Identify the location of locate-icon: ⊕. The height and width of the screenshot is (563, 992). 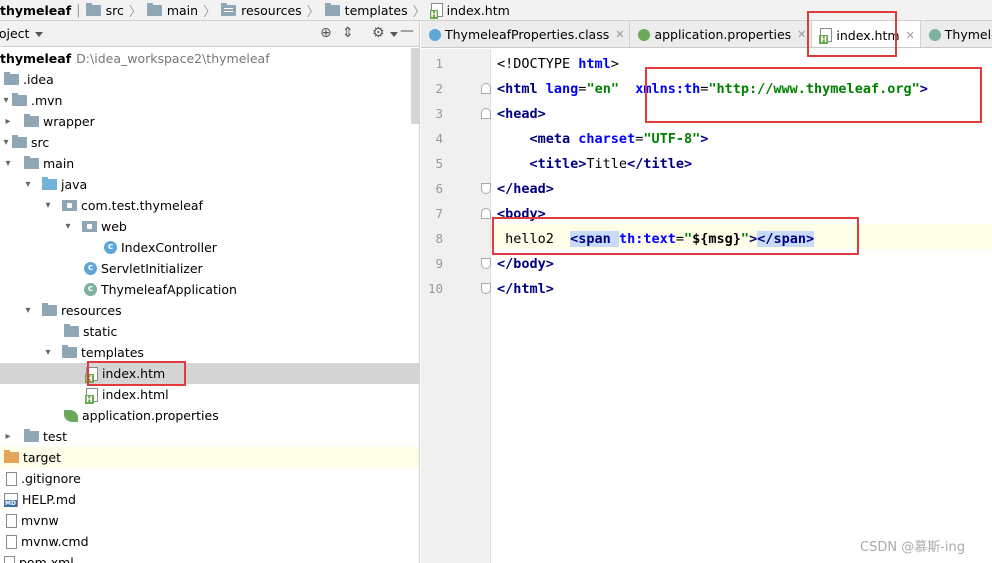
(326, 33).